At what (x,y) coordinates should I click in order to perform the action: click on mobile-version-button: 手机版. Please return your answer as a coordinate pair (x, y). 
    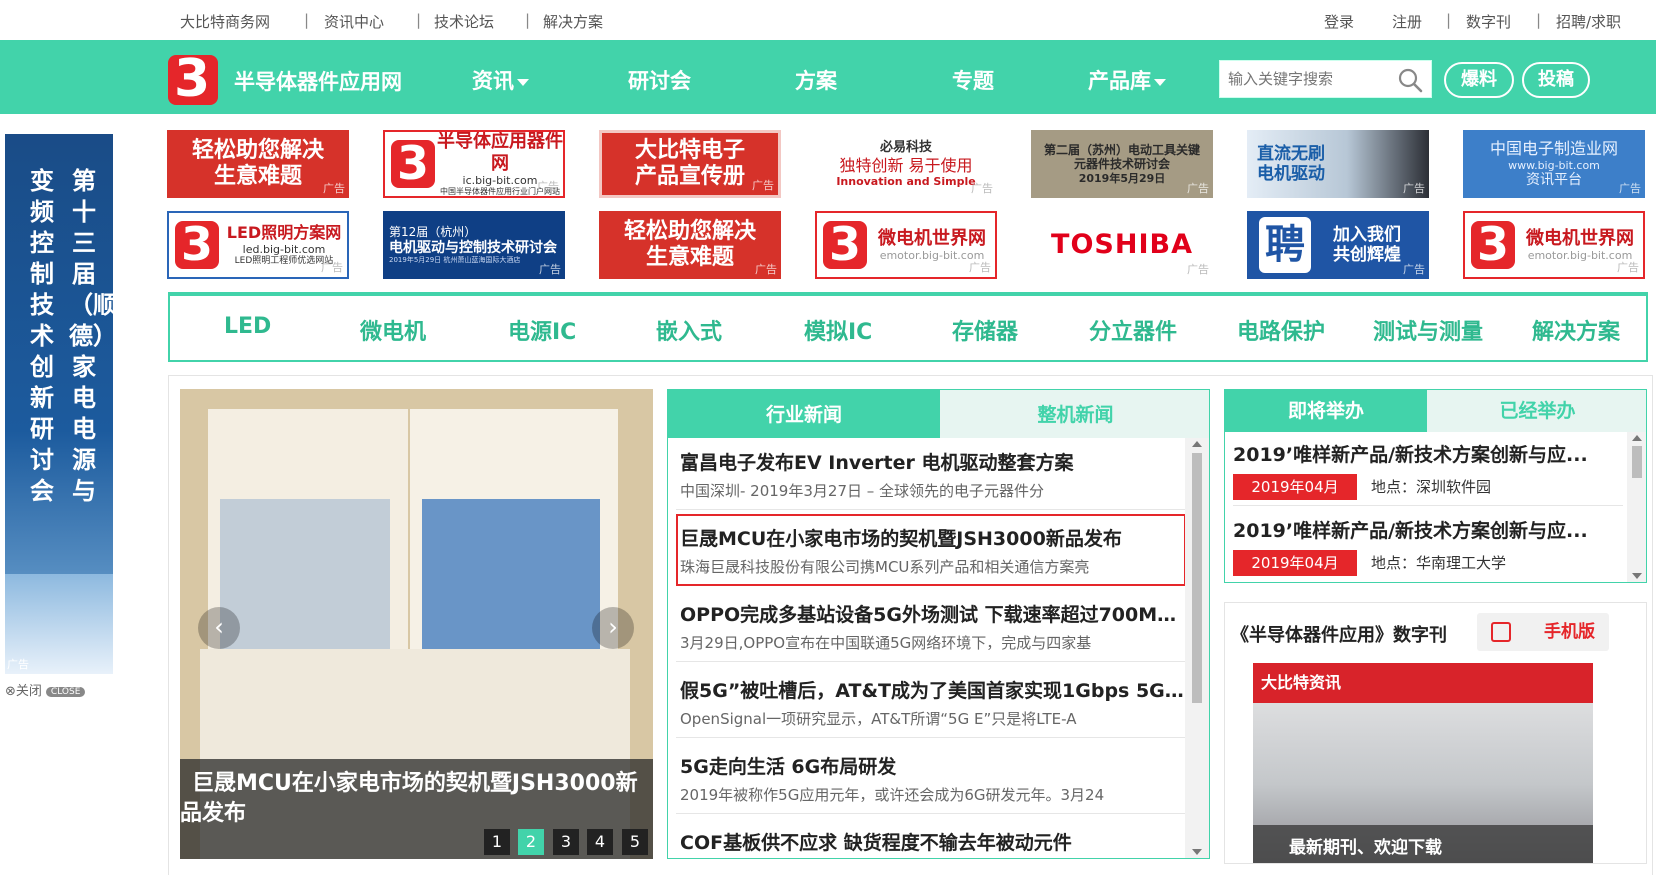
    Looking at the image, I should click on (1543, 632).